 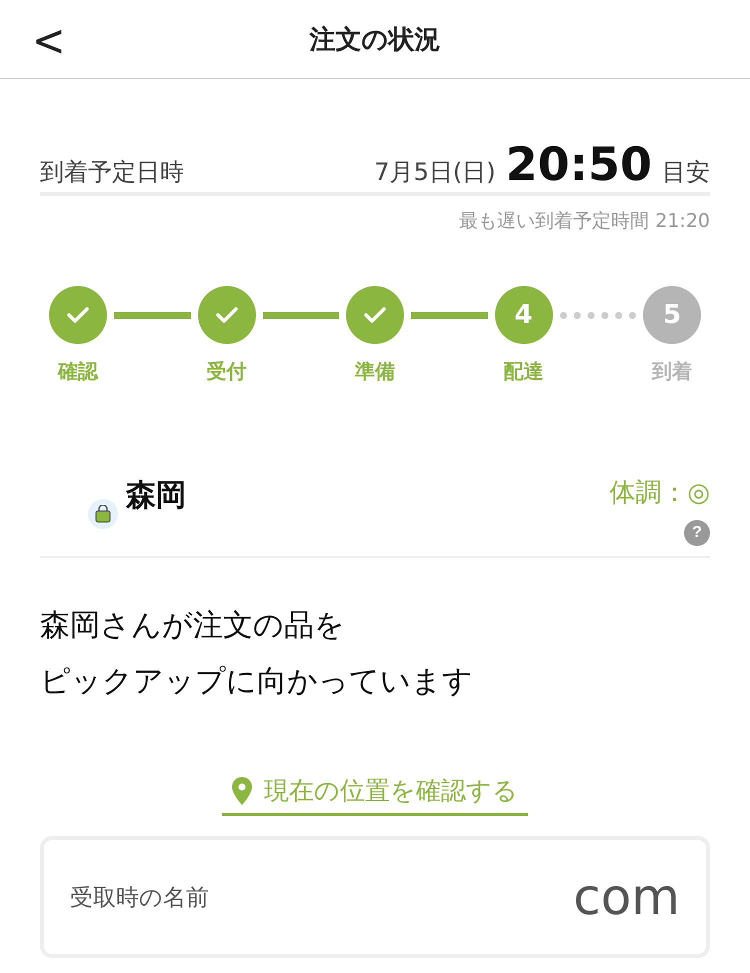 What do you see at coordinates (256, 682) in the screenshot?
I see `status-message: ピックアップに向かっています` at bounding box center [256, 682].